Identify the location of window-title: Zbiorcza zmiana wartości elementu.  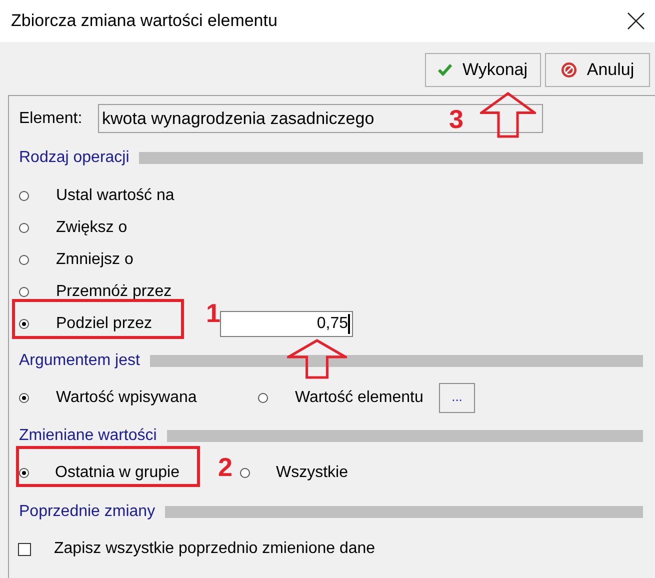
(144, 21).